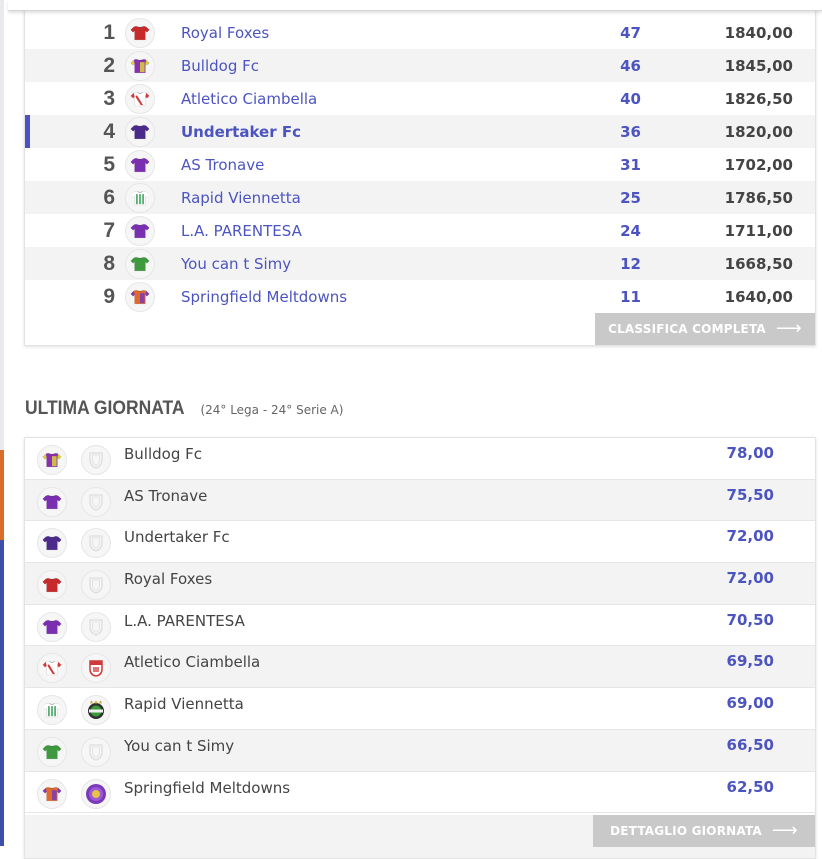  Describe the element at coordinates (109, 32) in the screenshot. I see `standings-position: 1` at that location.